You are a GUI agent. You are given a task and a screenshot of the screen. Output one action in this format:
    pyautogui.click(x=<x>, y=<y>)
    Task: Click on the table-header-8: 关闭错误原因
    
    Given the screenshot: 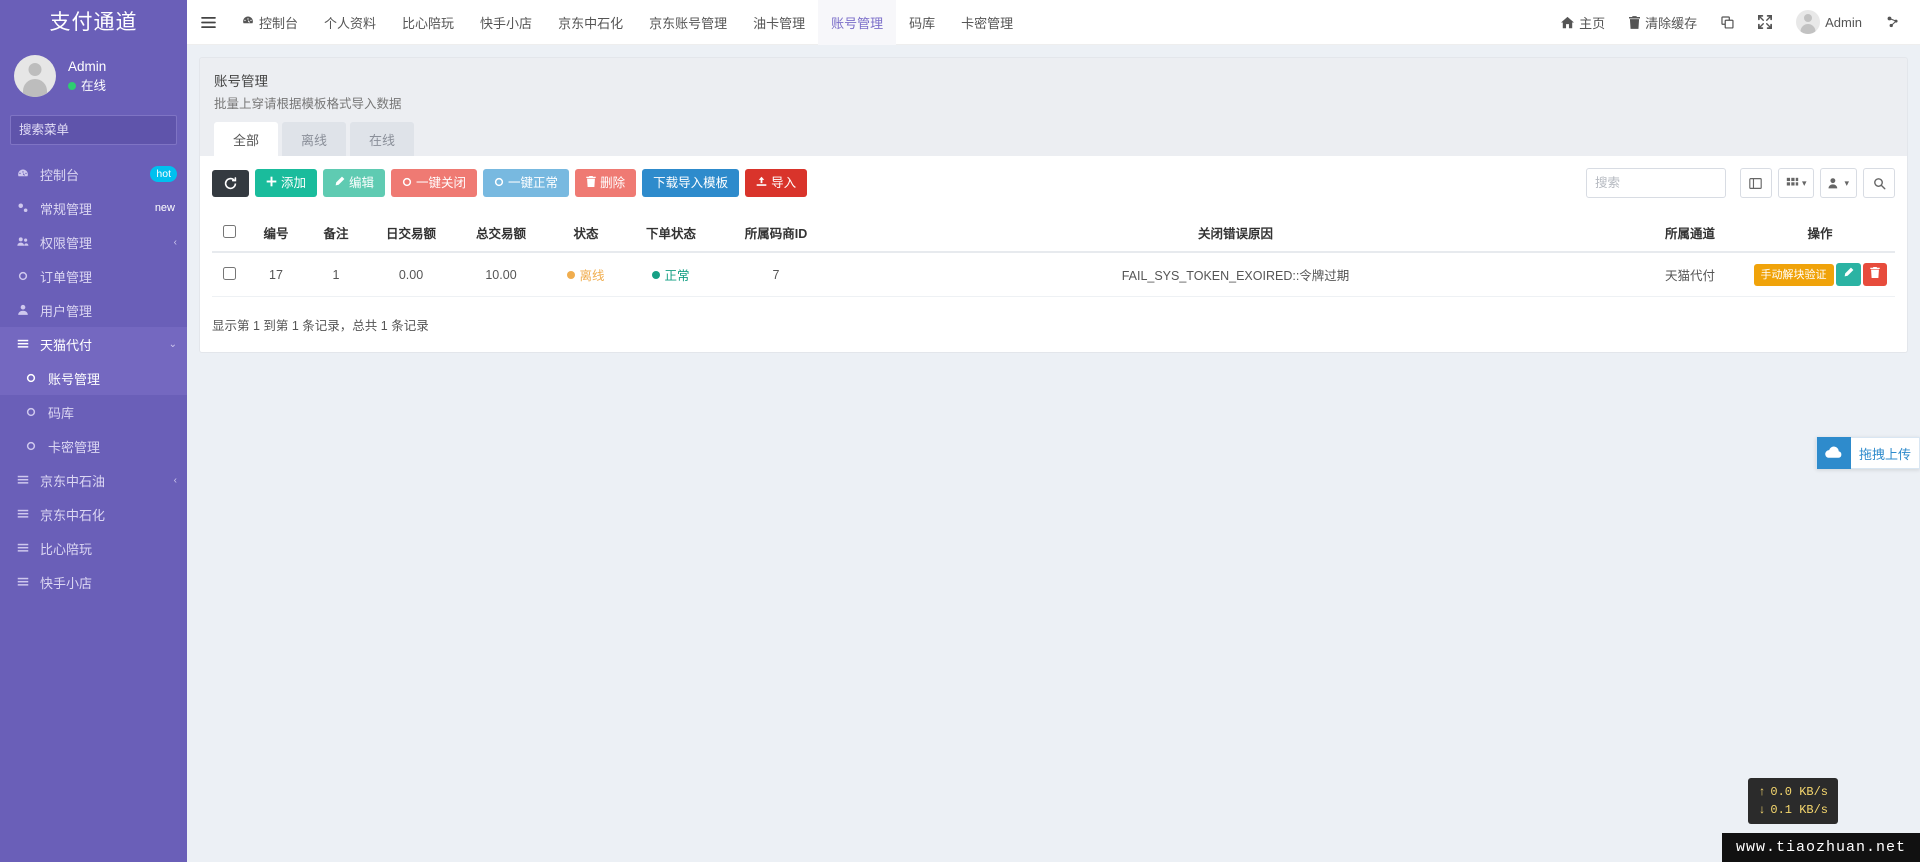 What is the action you would take?
    pyautogui.click(x=1235, y=233)
    